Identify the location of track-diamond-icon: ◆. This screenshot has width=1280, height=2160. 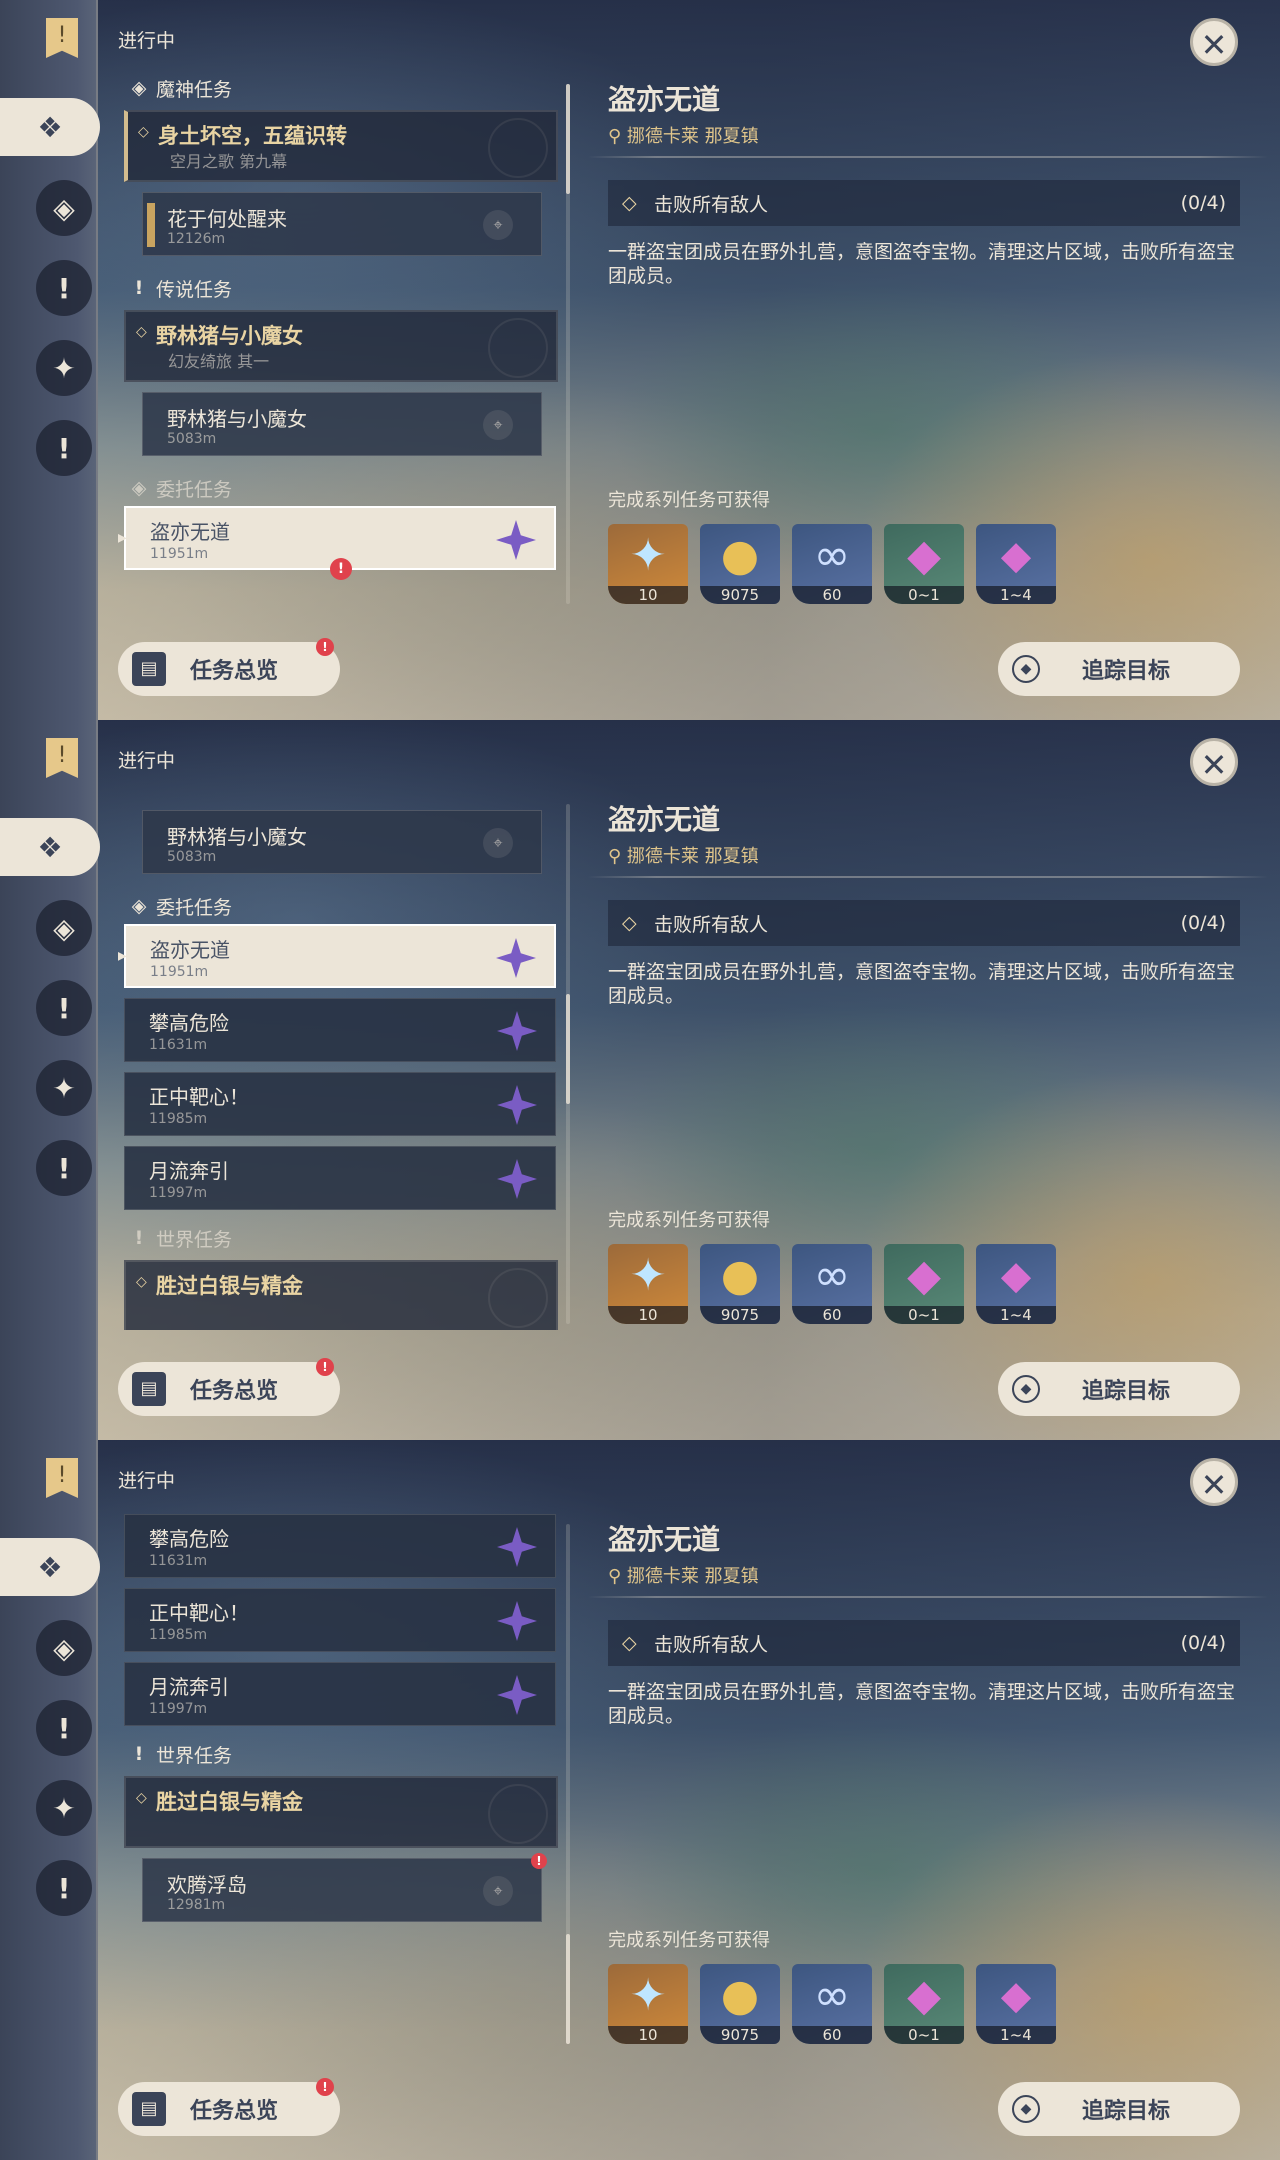
(1026, 2109).